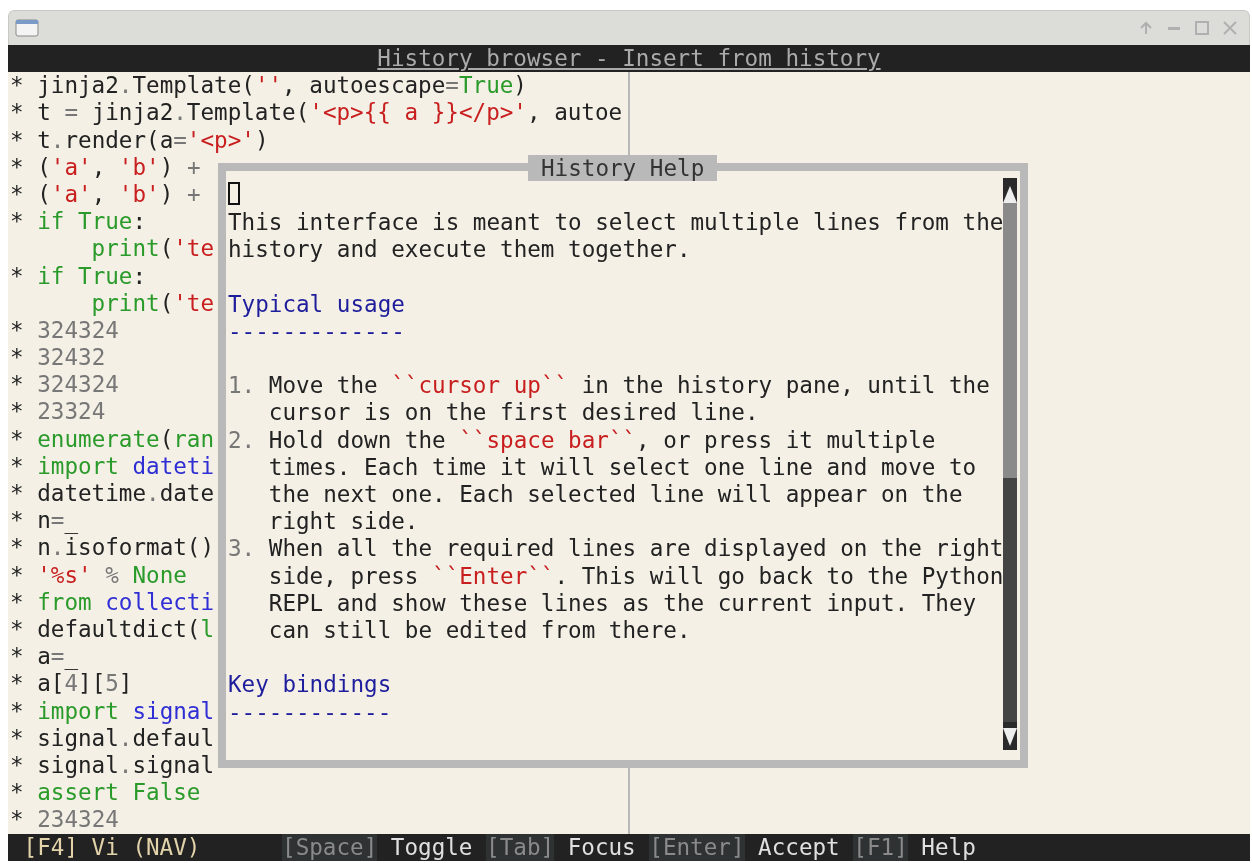 The height and width of the screenshot is (863, 1252). I want to click on help-heading: -------------, so click(316, 331).